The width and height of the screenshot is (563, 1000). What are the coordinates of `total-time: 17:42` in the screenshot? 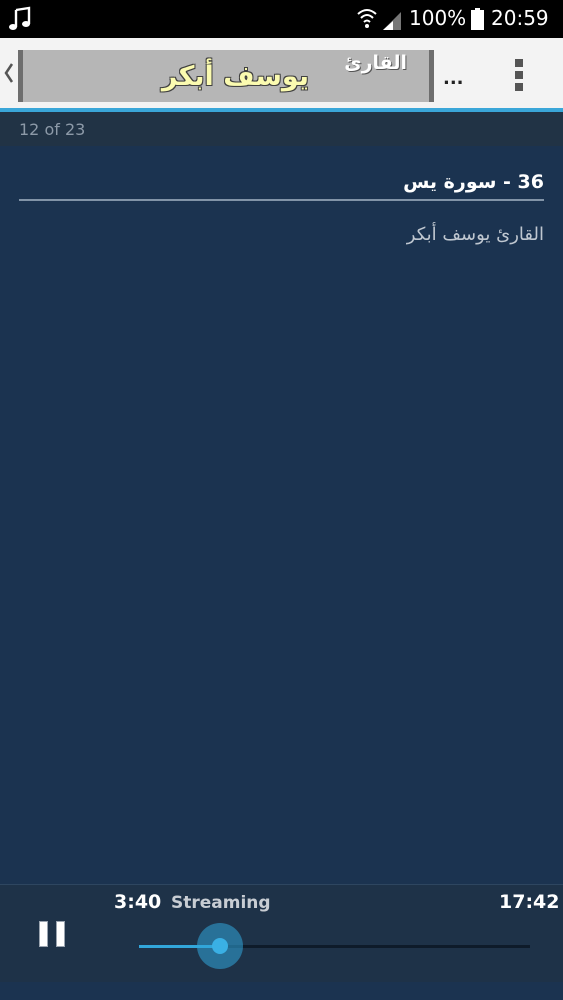 It's located at (529, 902).